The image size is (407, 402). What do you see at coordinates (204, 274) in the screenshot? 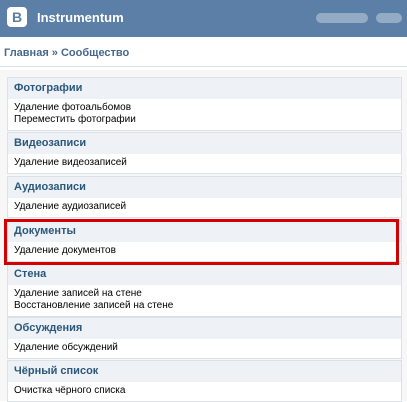
I see `section-title-wall: Стена` at bounding box center [204, 274].